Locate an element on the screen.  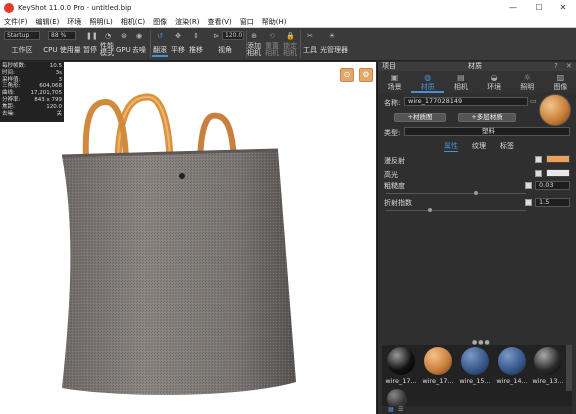
menu-image: 图像 is located at coordinates (160, 22).